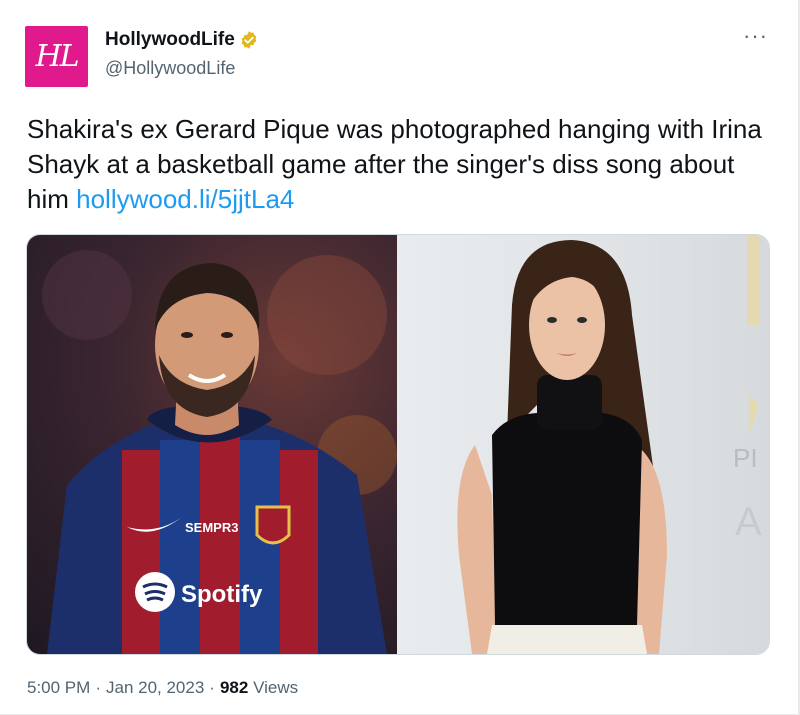  I want to click on views: 982 Views, so click(259, 688).